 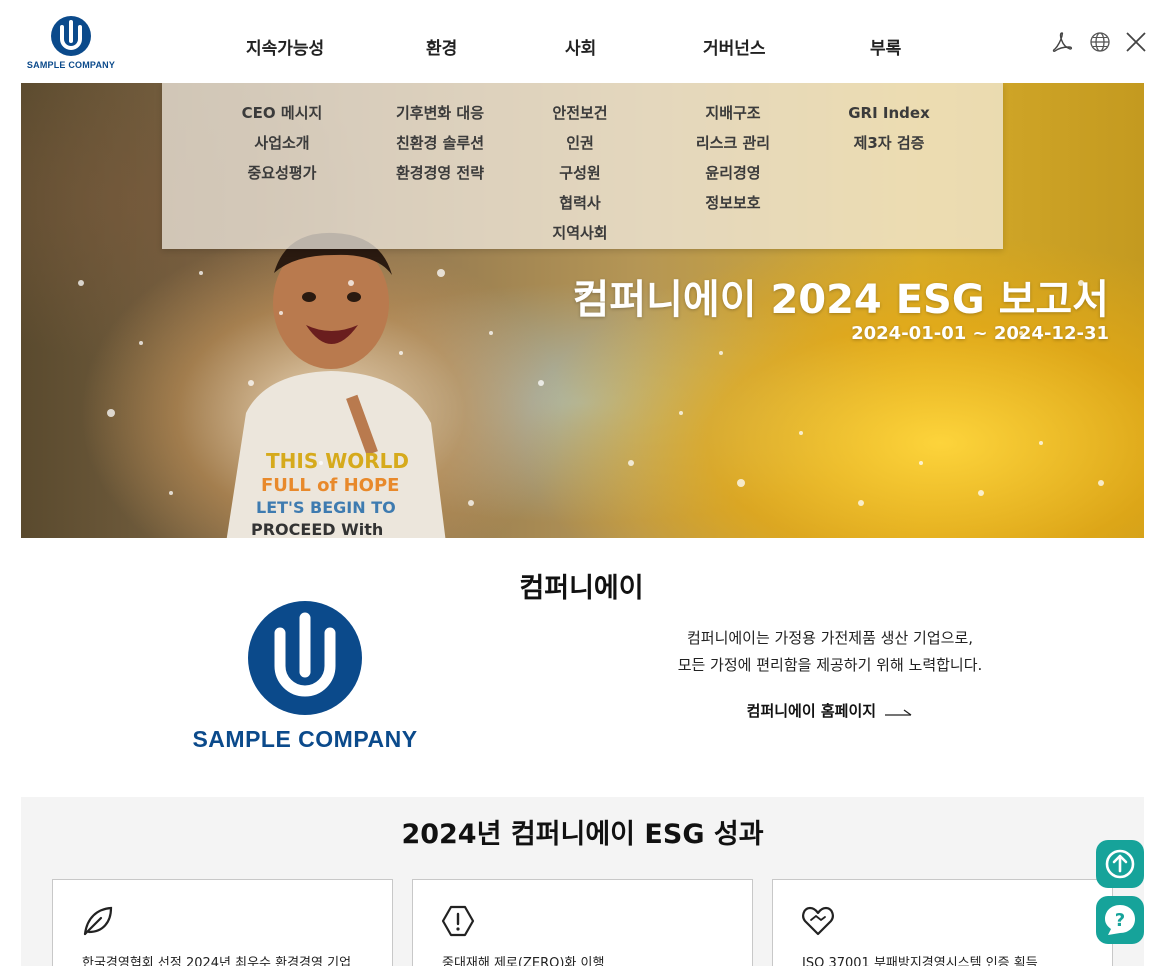 What do you see at coordinates (830, 665) in the screenshot?
I see `description-line2: 모든 가정에 편리함을 제공하기 위해 노력합니다.` at bounding box center [830, 665].